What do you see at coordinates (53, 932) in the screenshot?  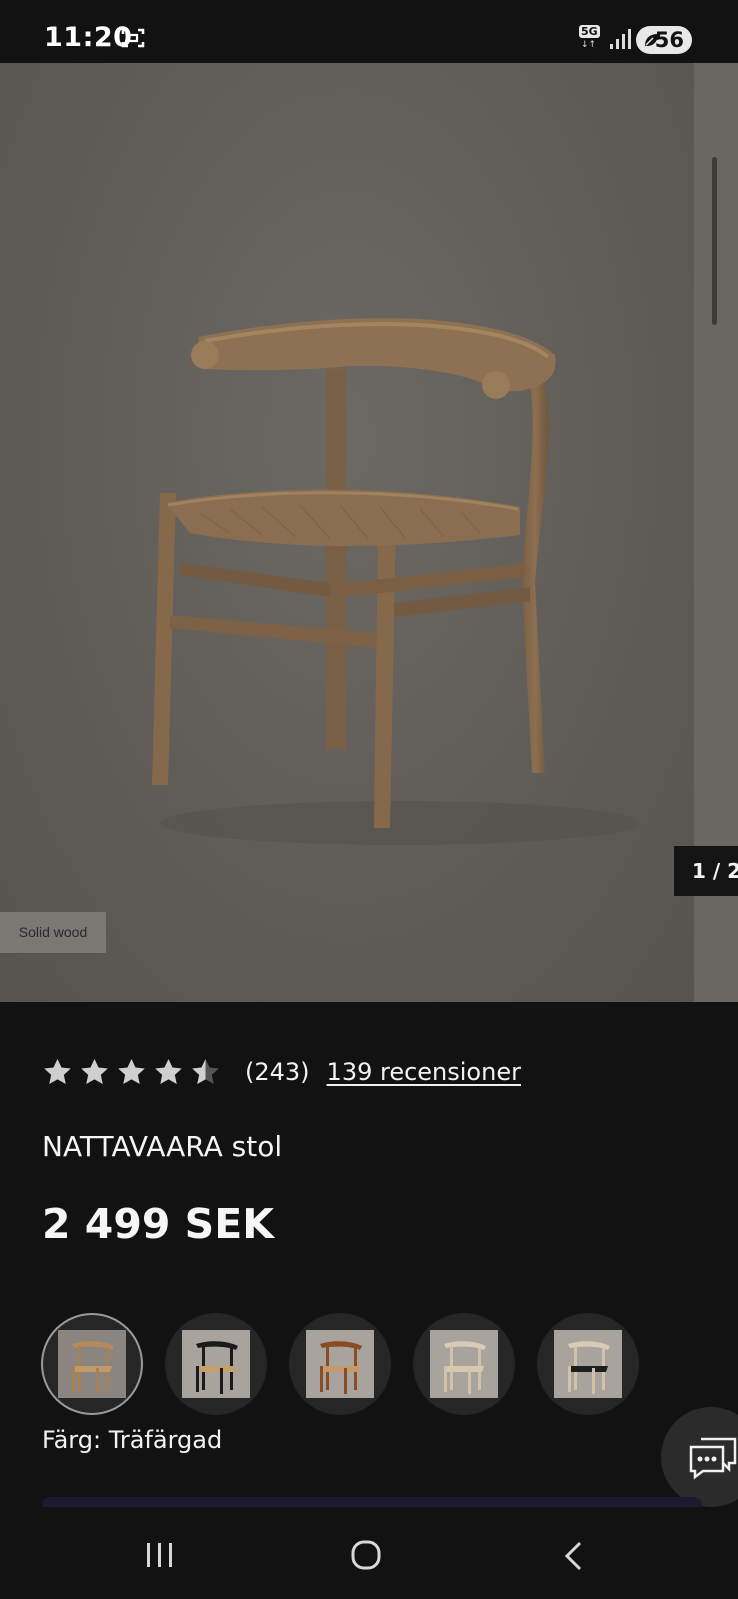 I see `material-tag: Solid wood` at bounding box center [53, 932].